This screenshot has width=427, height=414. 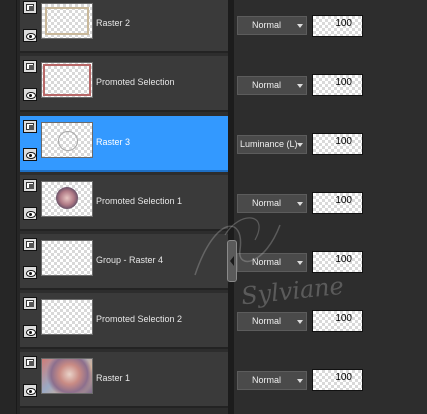 I want to click on layer-name: Promoted Selection 1, so click(x=139, y=201).